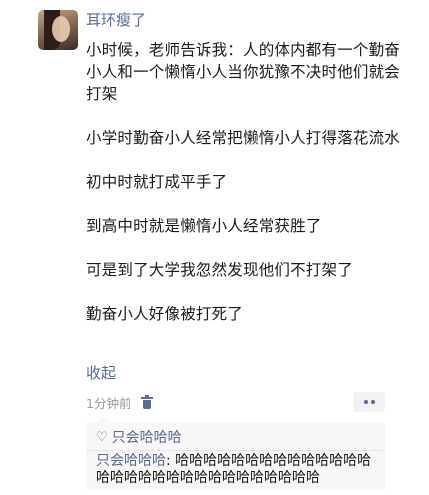  What do you see at coordinates (238, 470) in the screenshot?
I see `comment: 只会哈哈哈: 哈哈哈哈哈哈哈哈哈哈哈哈哈哈哈哈哈哈哈哈哈哈哈哈哈哈哈哈哈哈` at bounding box center [238, 470].